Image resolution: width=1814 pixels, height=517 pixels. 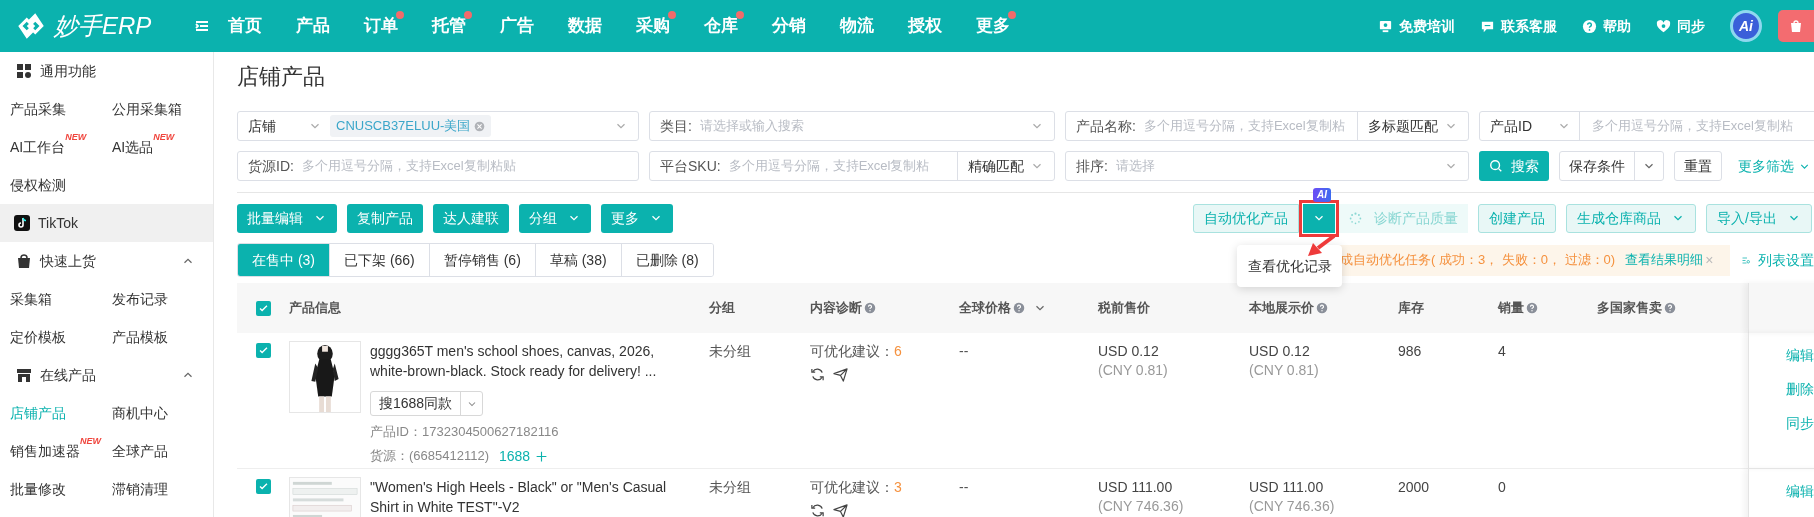 I want to click on reset-button: 重置, so click(x=1698, y=166).